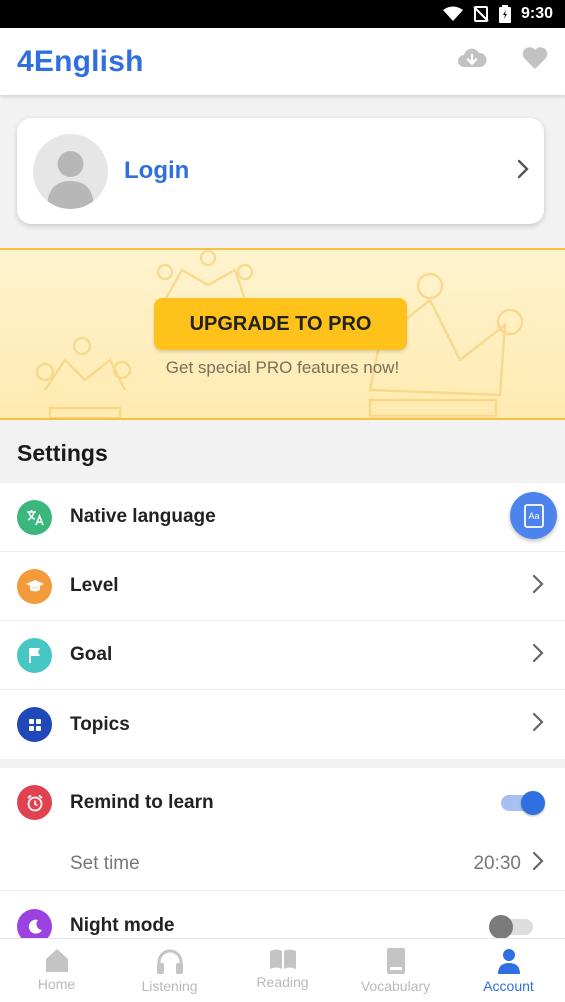 This screenshot has width=565, height=1002. I want to click on setting-goal: Goal, so click(282, 655).